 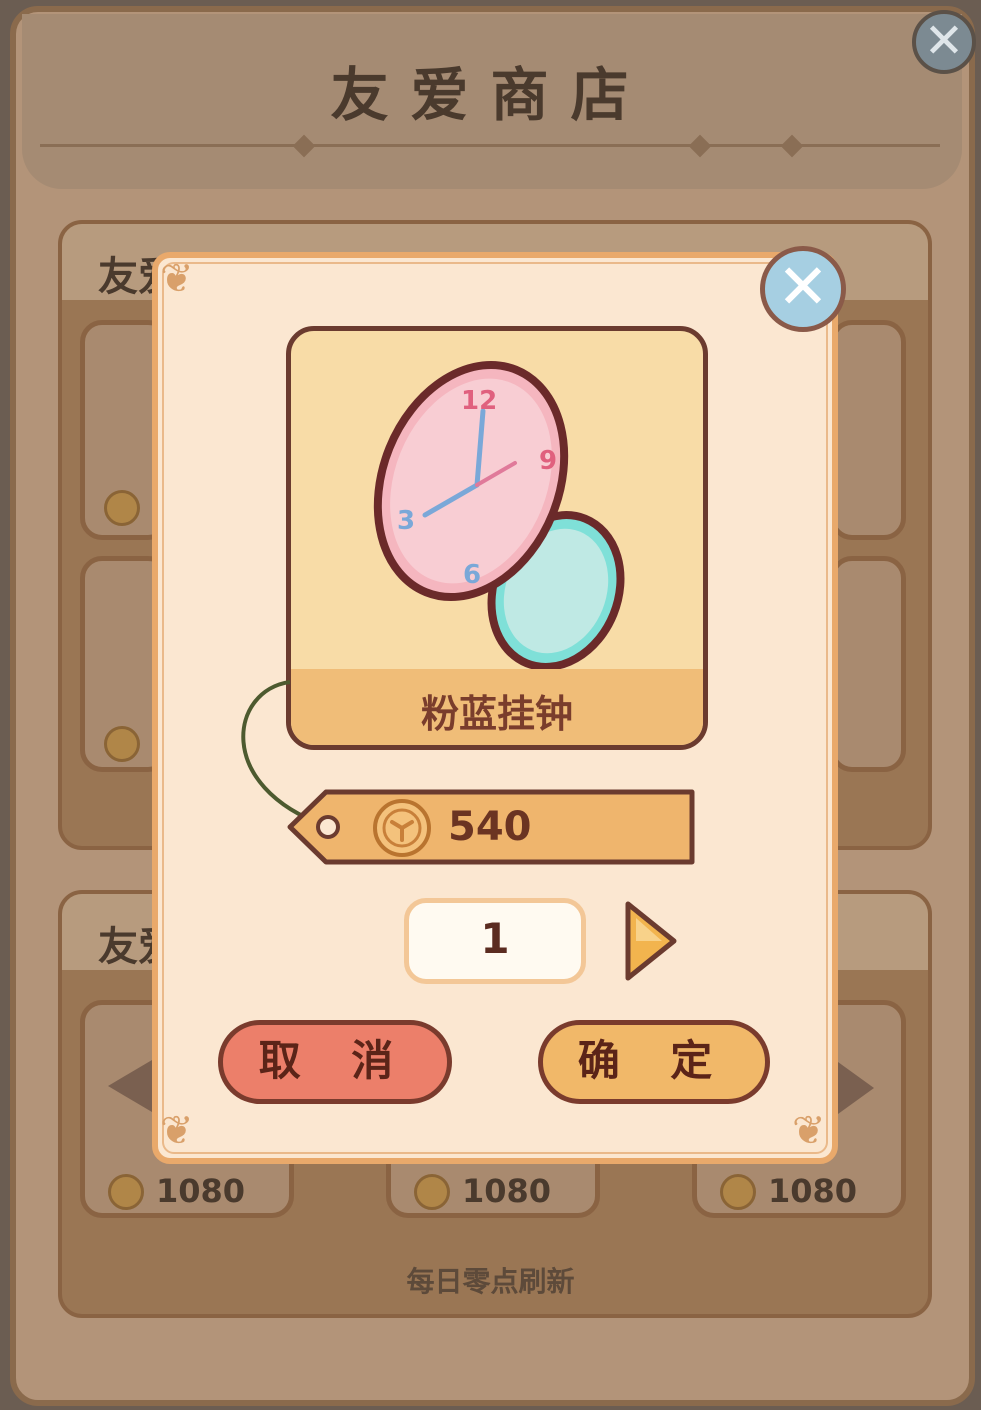 What do you see at coordinates (499, 515) in the screenshot?
I see `wall-clock-icon: 12 9 3 6` at bounding box center [499, 515].